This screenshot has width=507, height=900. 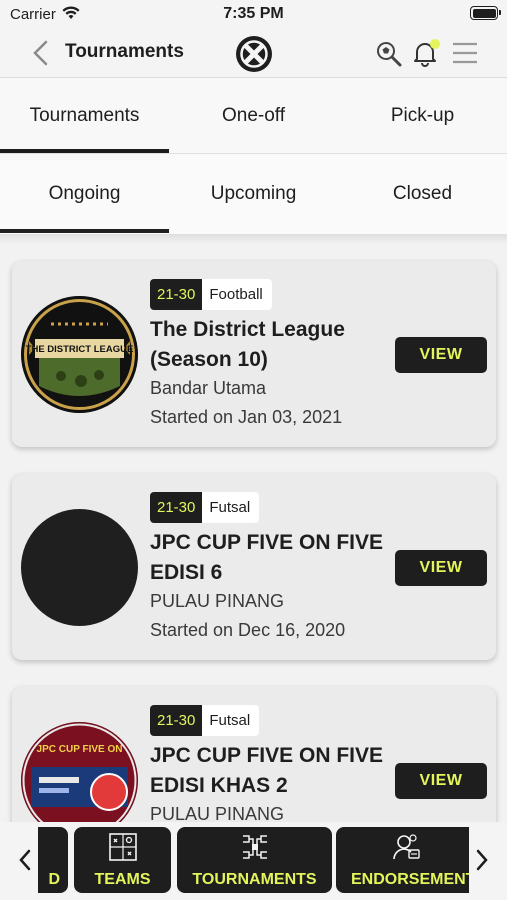 I want to click on tab-upcoming: Upcoming, so click(x=253, y=194).